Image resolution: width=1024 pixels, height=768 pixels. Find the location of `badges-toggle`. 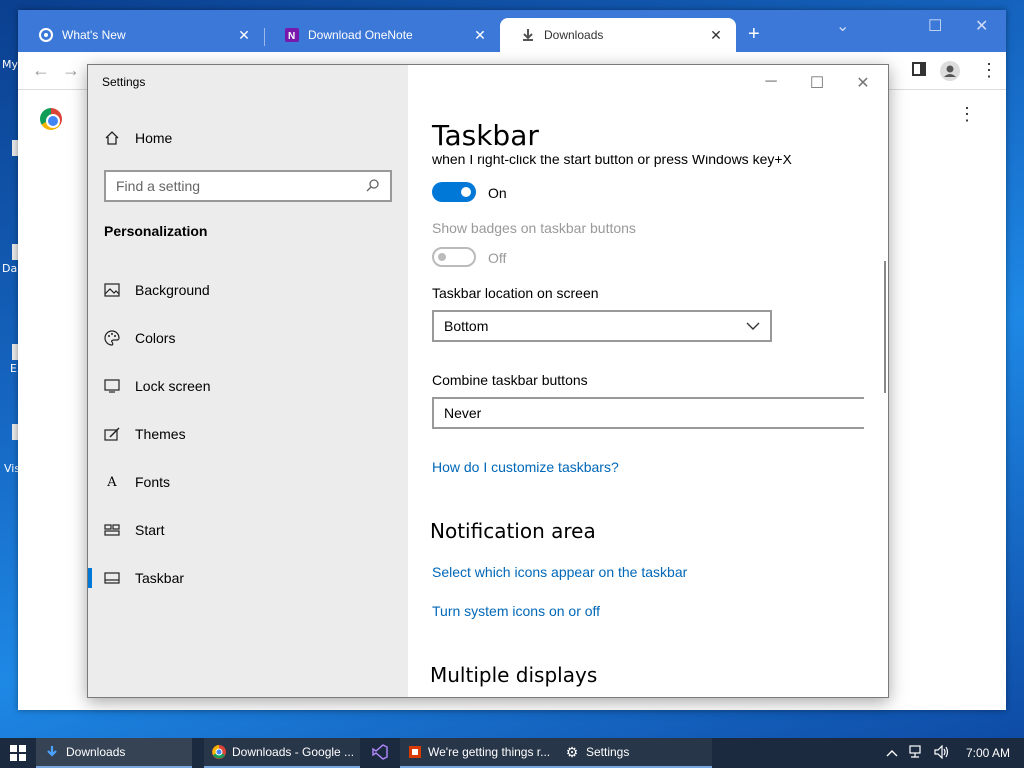

badges-toggle is located at coordinates (454, 257).